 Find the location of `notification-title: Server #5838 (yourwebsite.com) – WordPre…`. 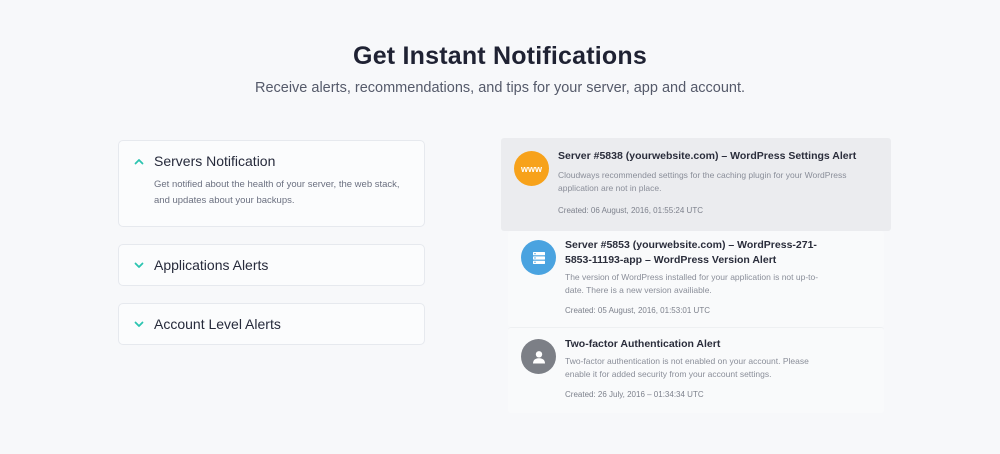

notification-title: Server #5838 (yourwebsite.com) – WordPre… is located at coordinates (707, 156).